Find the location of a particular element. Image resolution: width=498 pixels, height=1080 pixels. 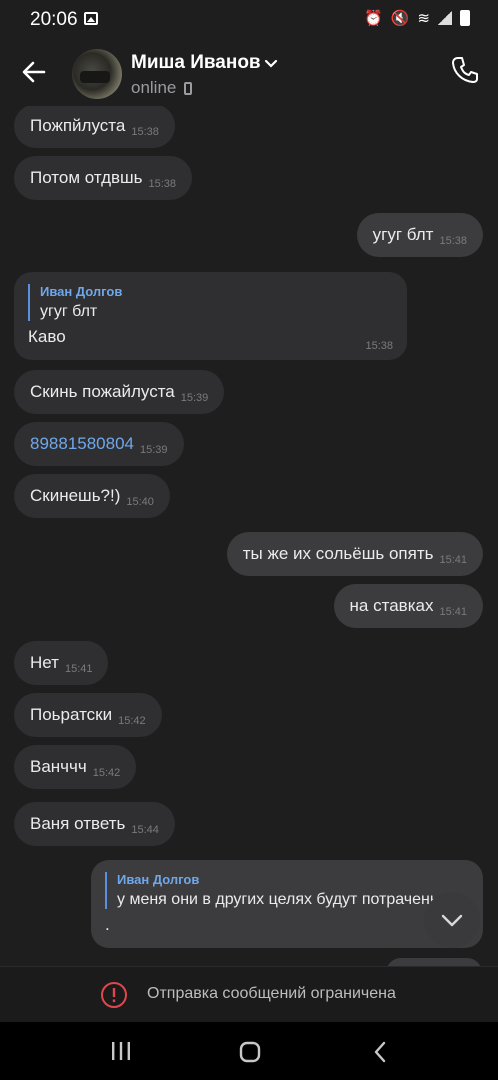

message-text: Поьратски is located at coordinates (71, 714).